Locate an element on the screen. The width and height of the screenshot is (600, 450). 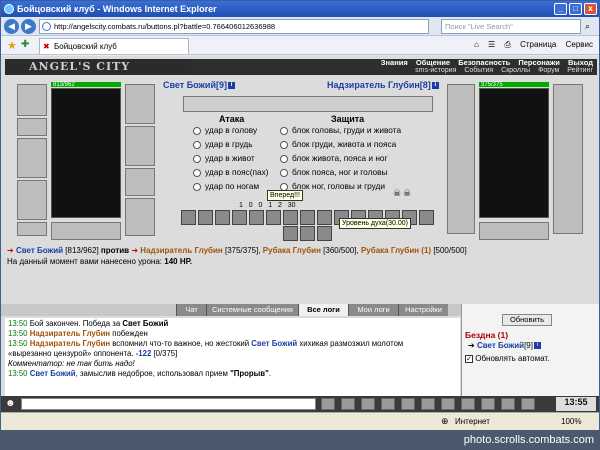
add-favorite-icon: ✚ is located at coordinates (25, 44).